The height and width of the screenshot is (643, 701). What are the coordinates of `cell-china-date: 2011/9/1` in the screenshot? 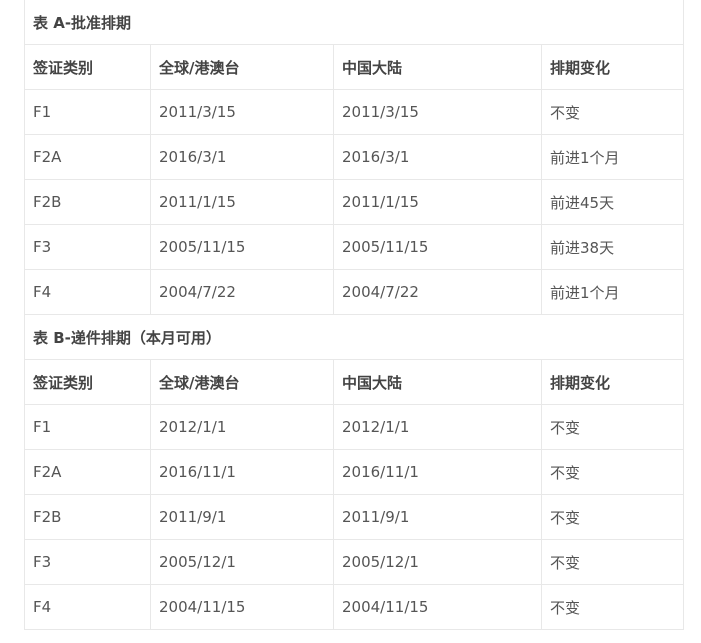 It's located at (437, 517).